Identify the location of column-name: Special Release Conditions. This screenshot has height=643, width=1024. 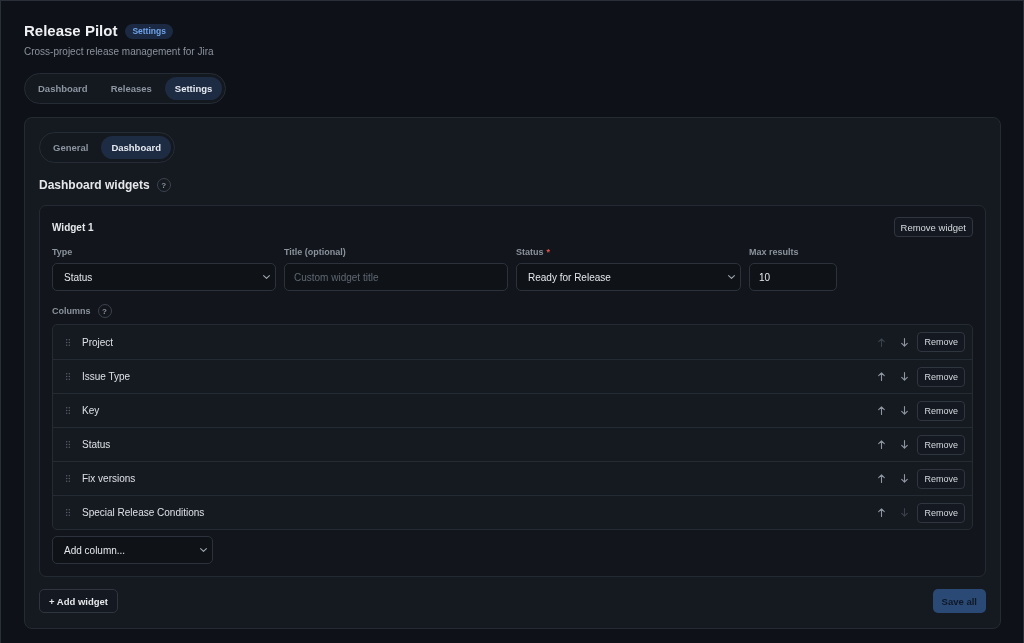
(143, 512).